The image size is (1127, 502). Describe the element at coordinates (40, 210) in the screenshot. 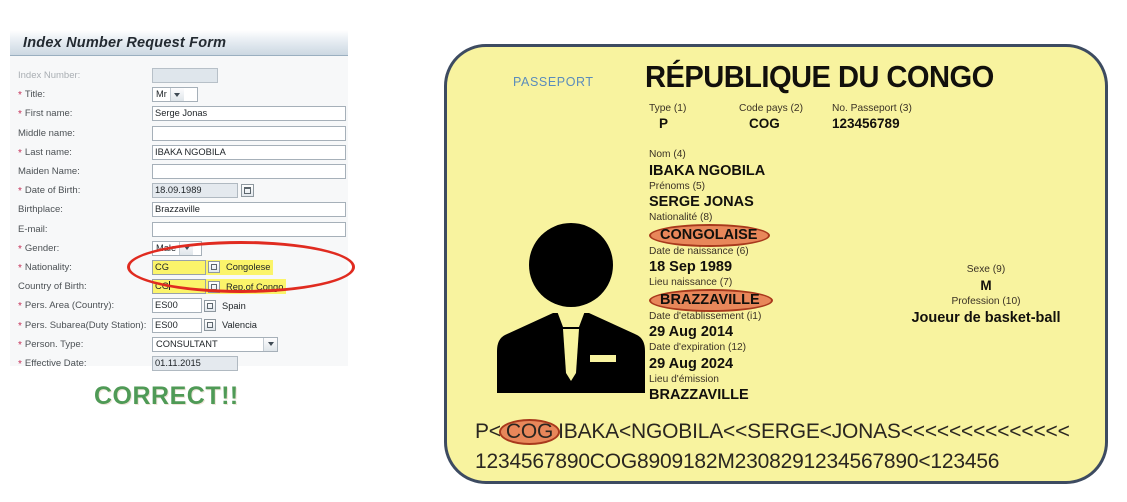

I see `label-birthplace: Birthplace:` at that location.